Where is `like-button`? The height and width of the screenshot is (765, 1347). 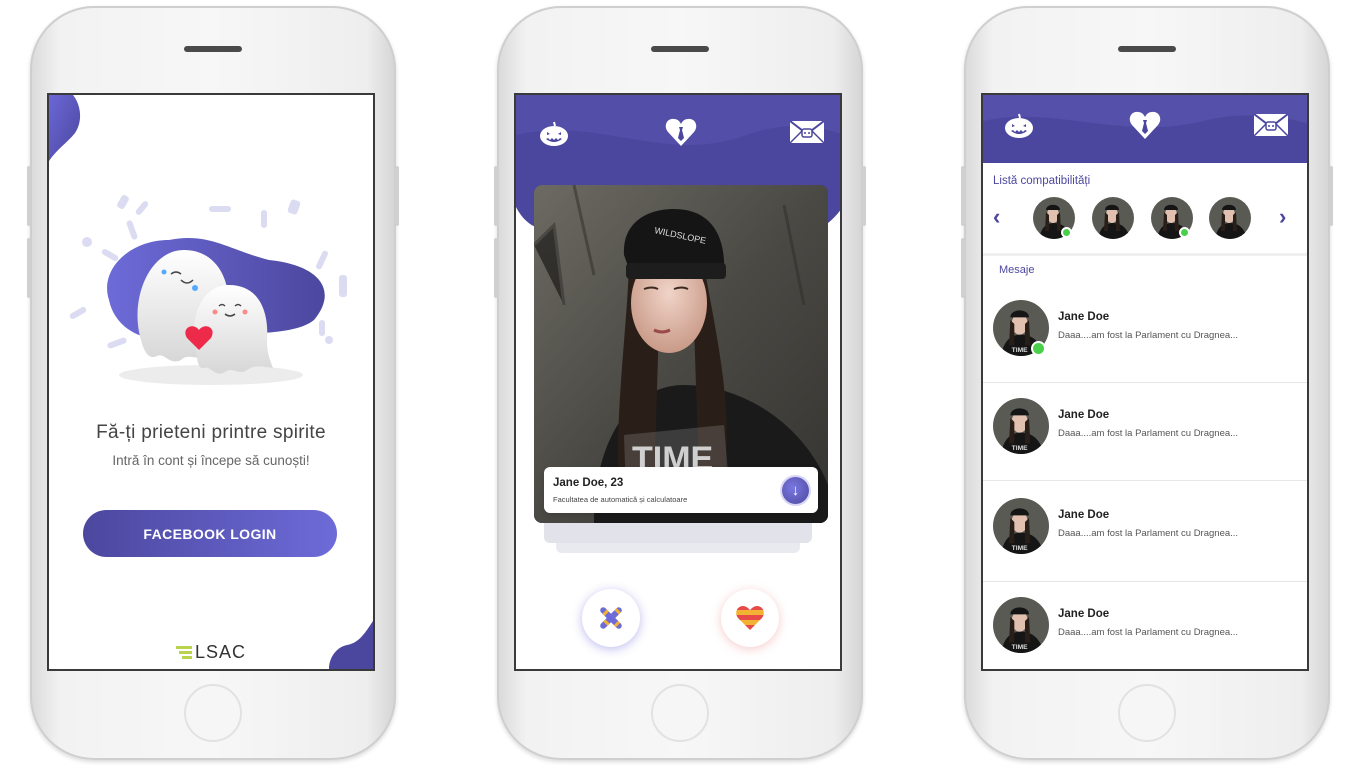 like-button is located at coordinates (750, 618).